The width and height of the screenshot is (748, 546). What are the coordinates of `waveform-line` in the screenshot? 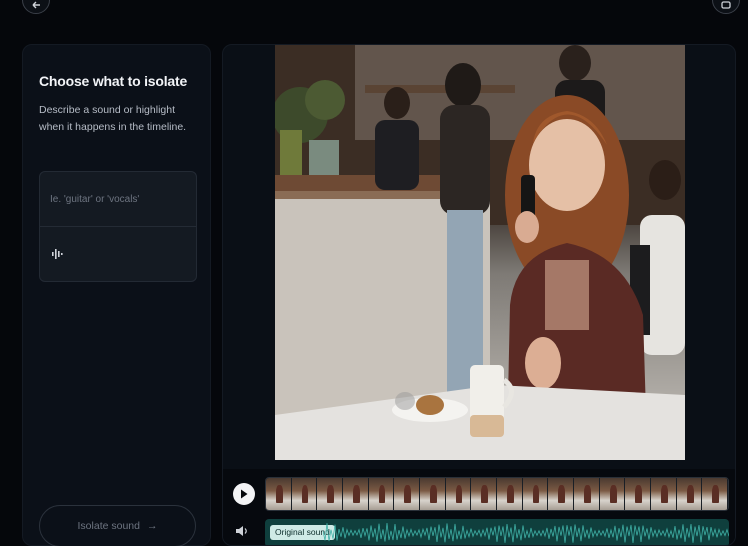 It's located at (526, 533).